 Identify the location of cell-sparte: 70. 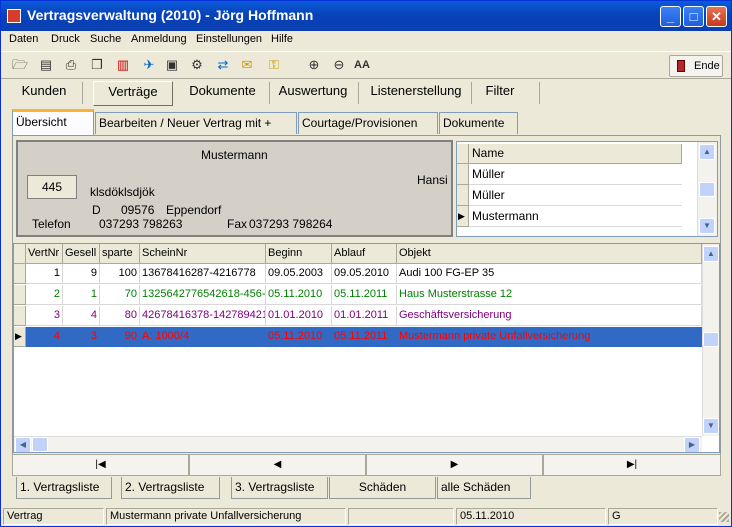
(120, 295).